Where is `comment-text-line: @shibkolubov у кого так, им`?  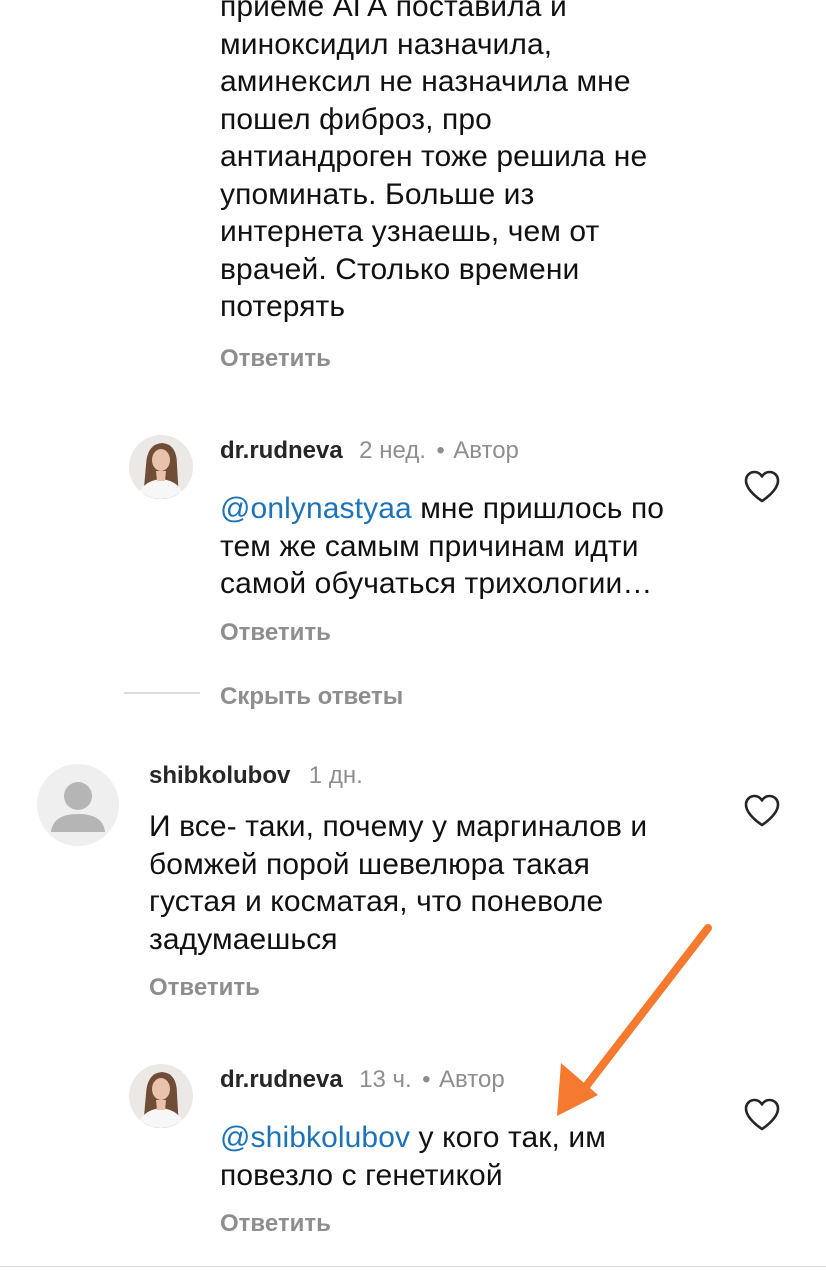
comment-text-line: @shibkolubov у кого так, им is located at coordinates (480, 1138).